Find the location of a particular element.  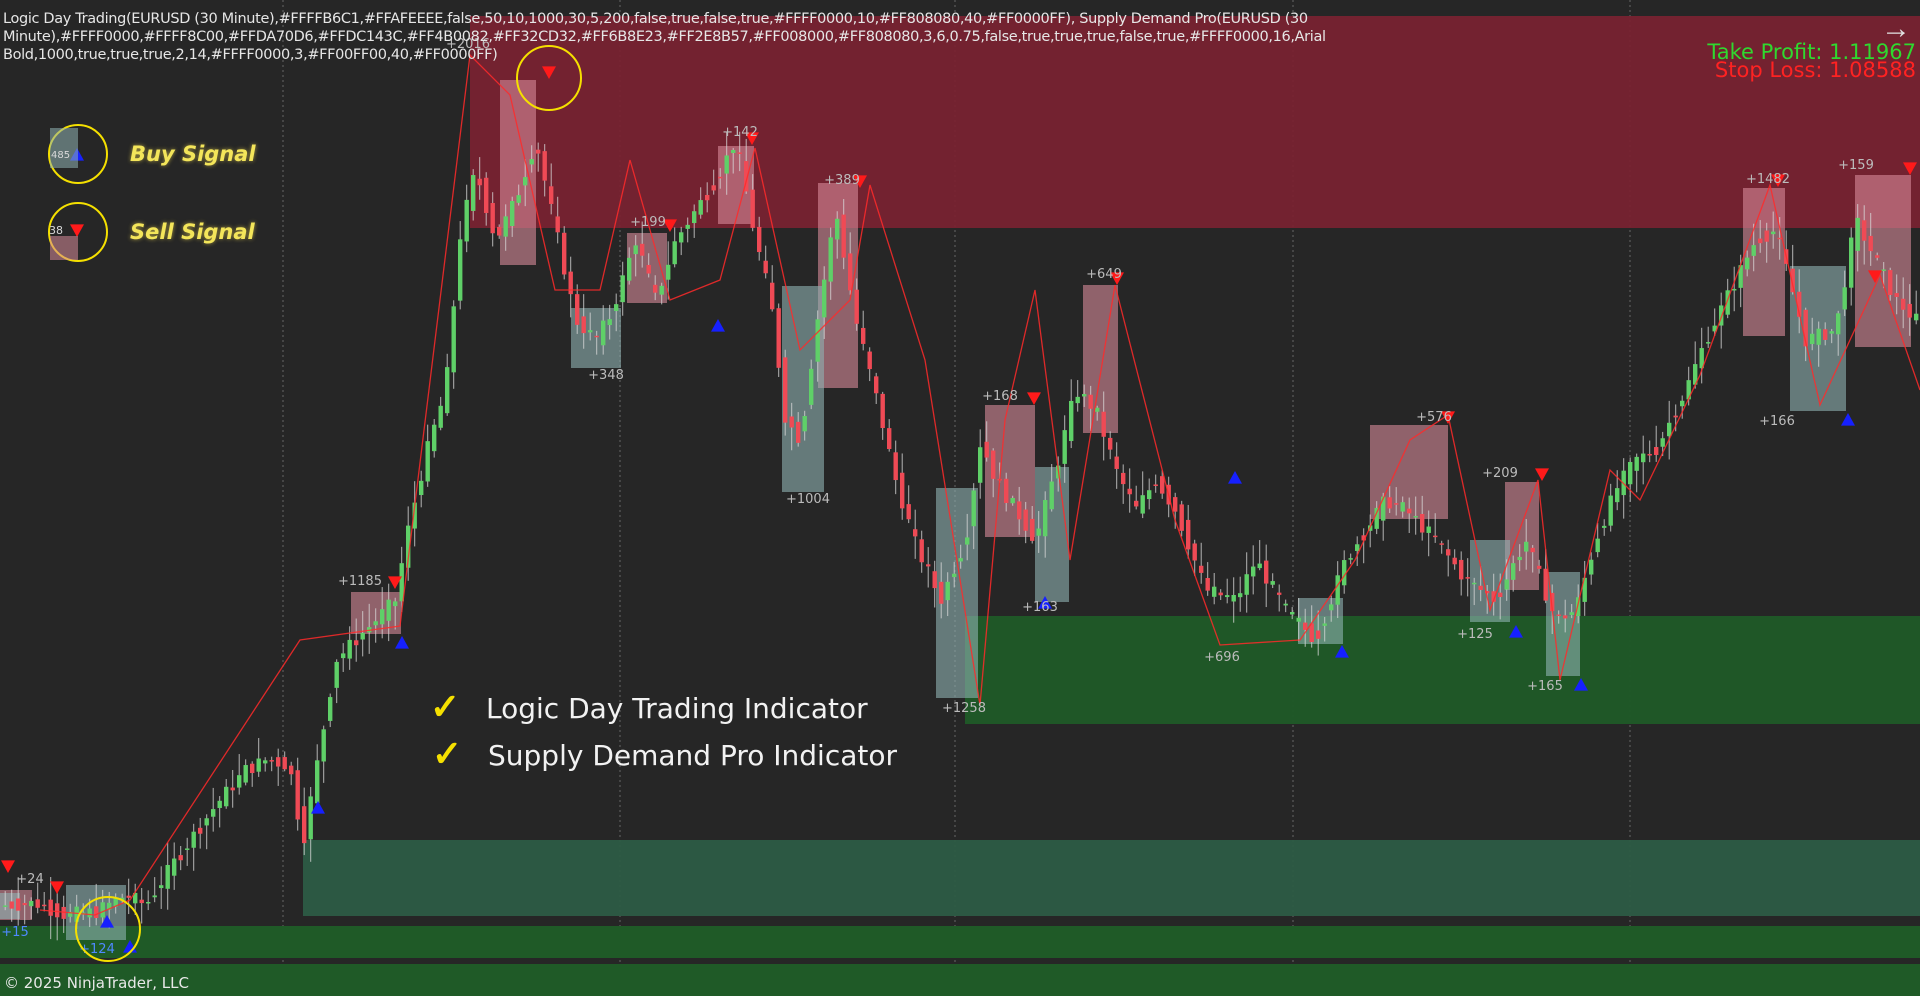

buy-signal-value: +1258 is located at coordinates (964, 708).